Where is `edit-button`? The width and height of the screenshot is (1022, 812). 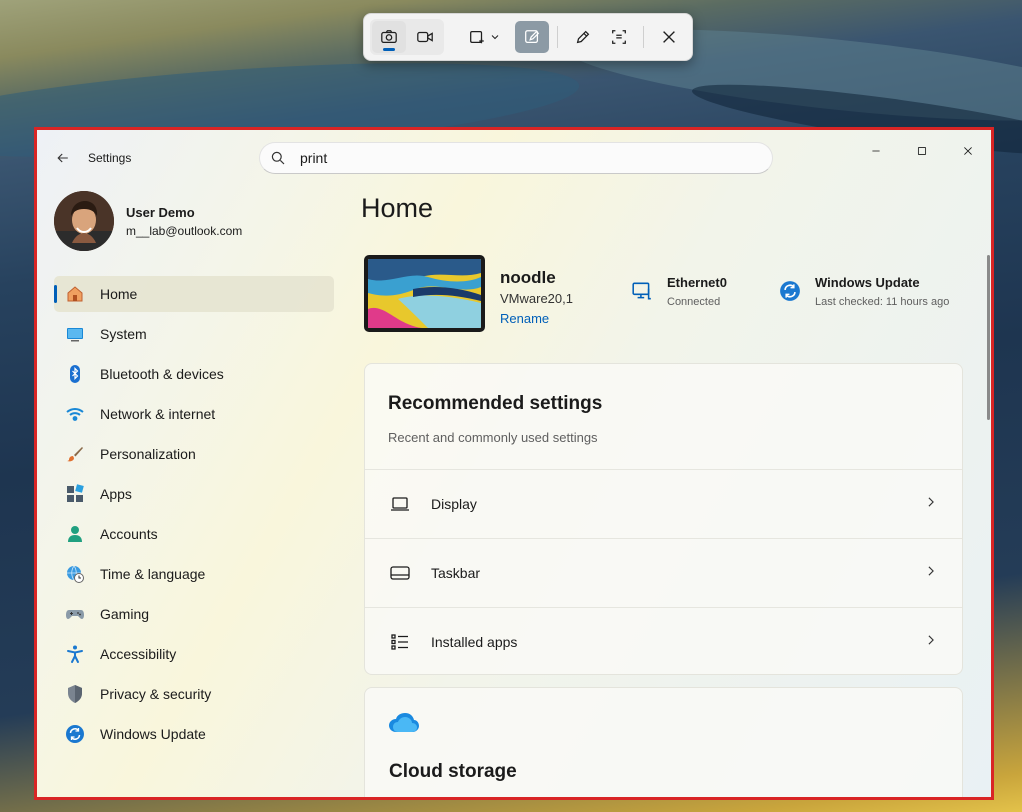 edit-button is located at coordinates (532, 37).